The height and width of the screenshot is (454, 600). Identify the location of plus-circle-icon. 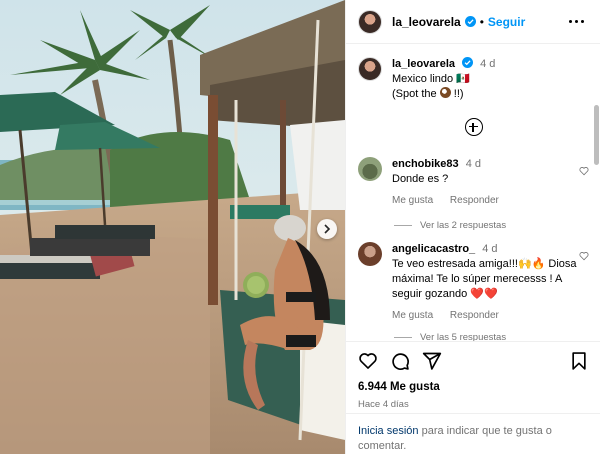
(473, 127).